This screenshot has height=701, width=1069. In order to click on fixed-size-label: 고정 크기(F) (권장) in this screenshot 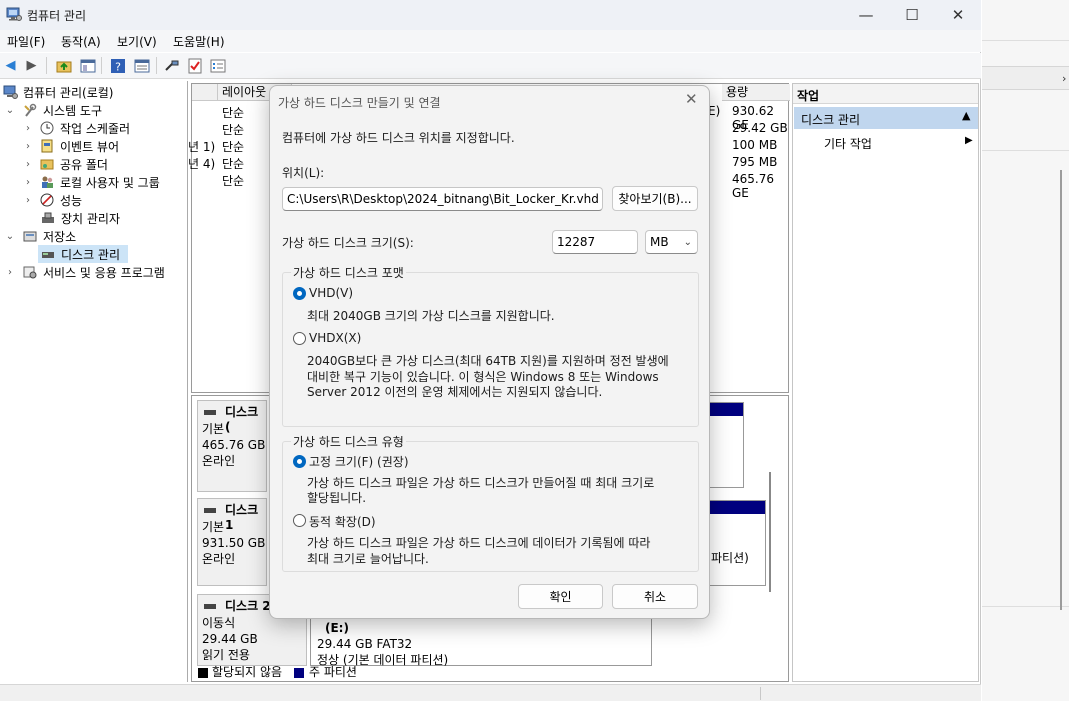, I will do `click(359, 461)`.